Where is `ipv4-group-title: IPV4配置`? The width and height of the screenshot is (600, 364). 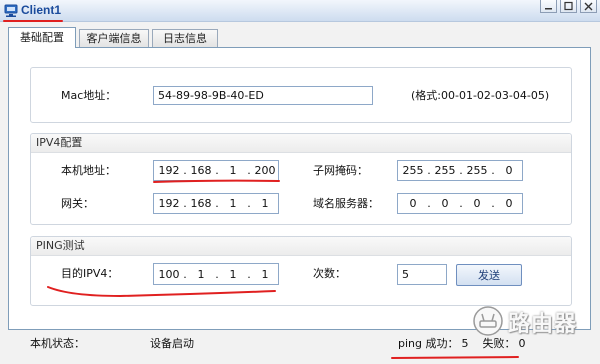 ipv4-group-title: IPV4配置 is located at coordinates (301, 143).